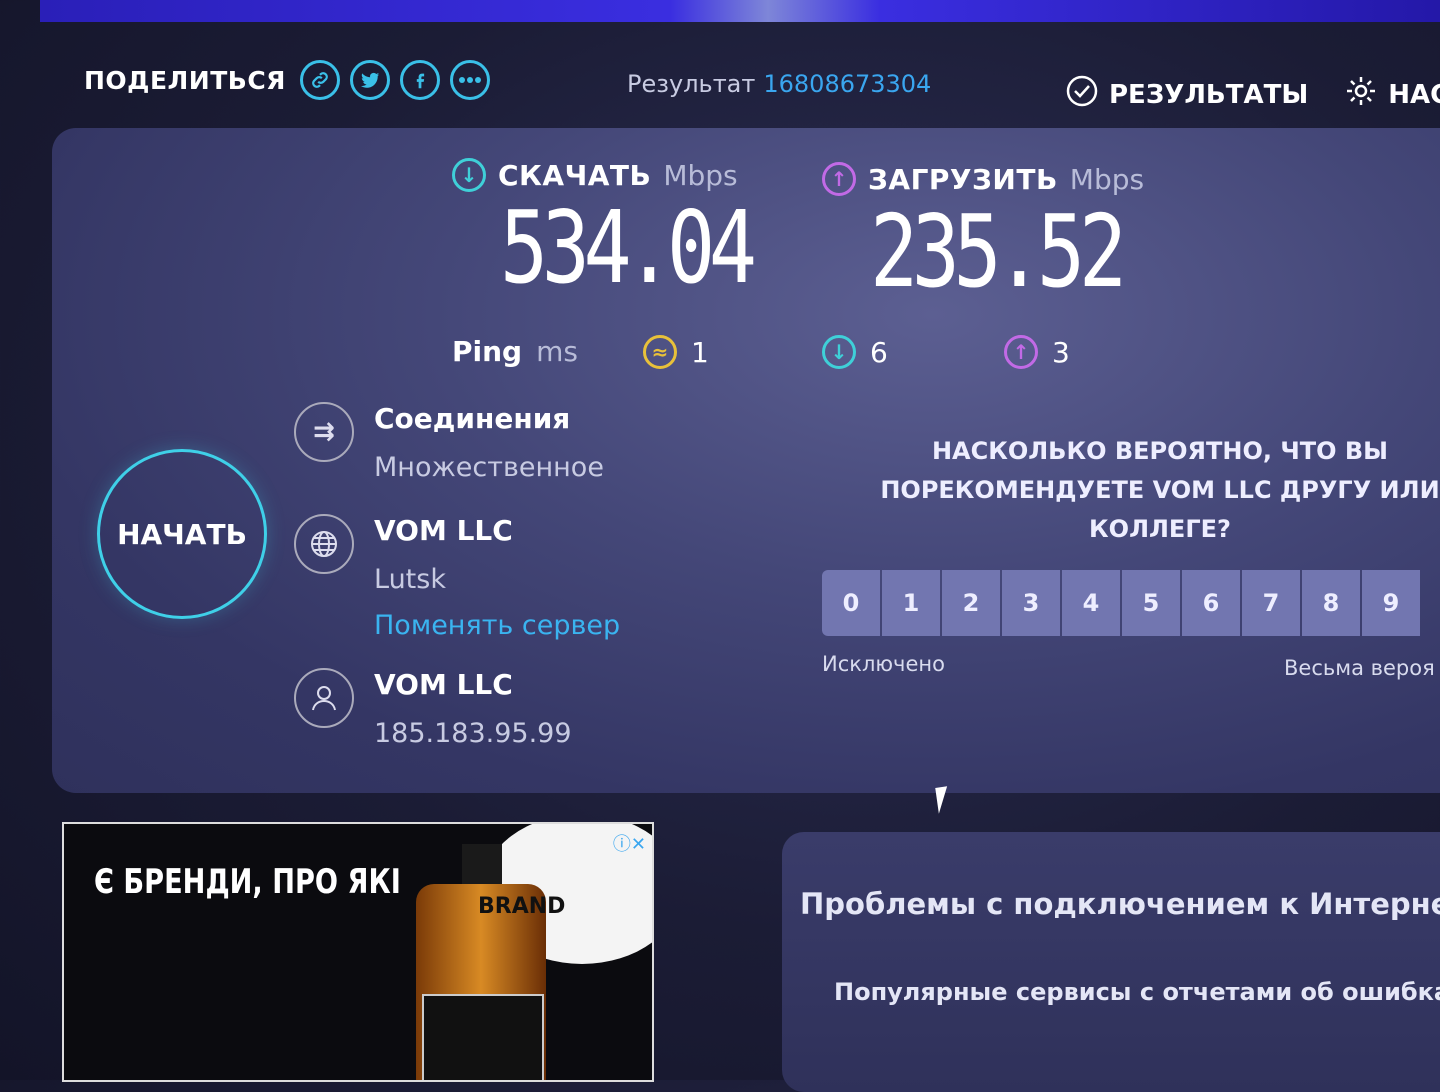 This screenshot has height=1092, width=1440. I want to click on globe-icon, so click(324, 544).